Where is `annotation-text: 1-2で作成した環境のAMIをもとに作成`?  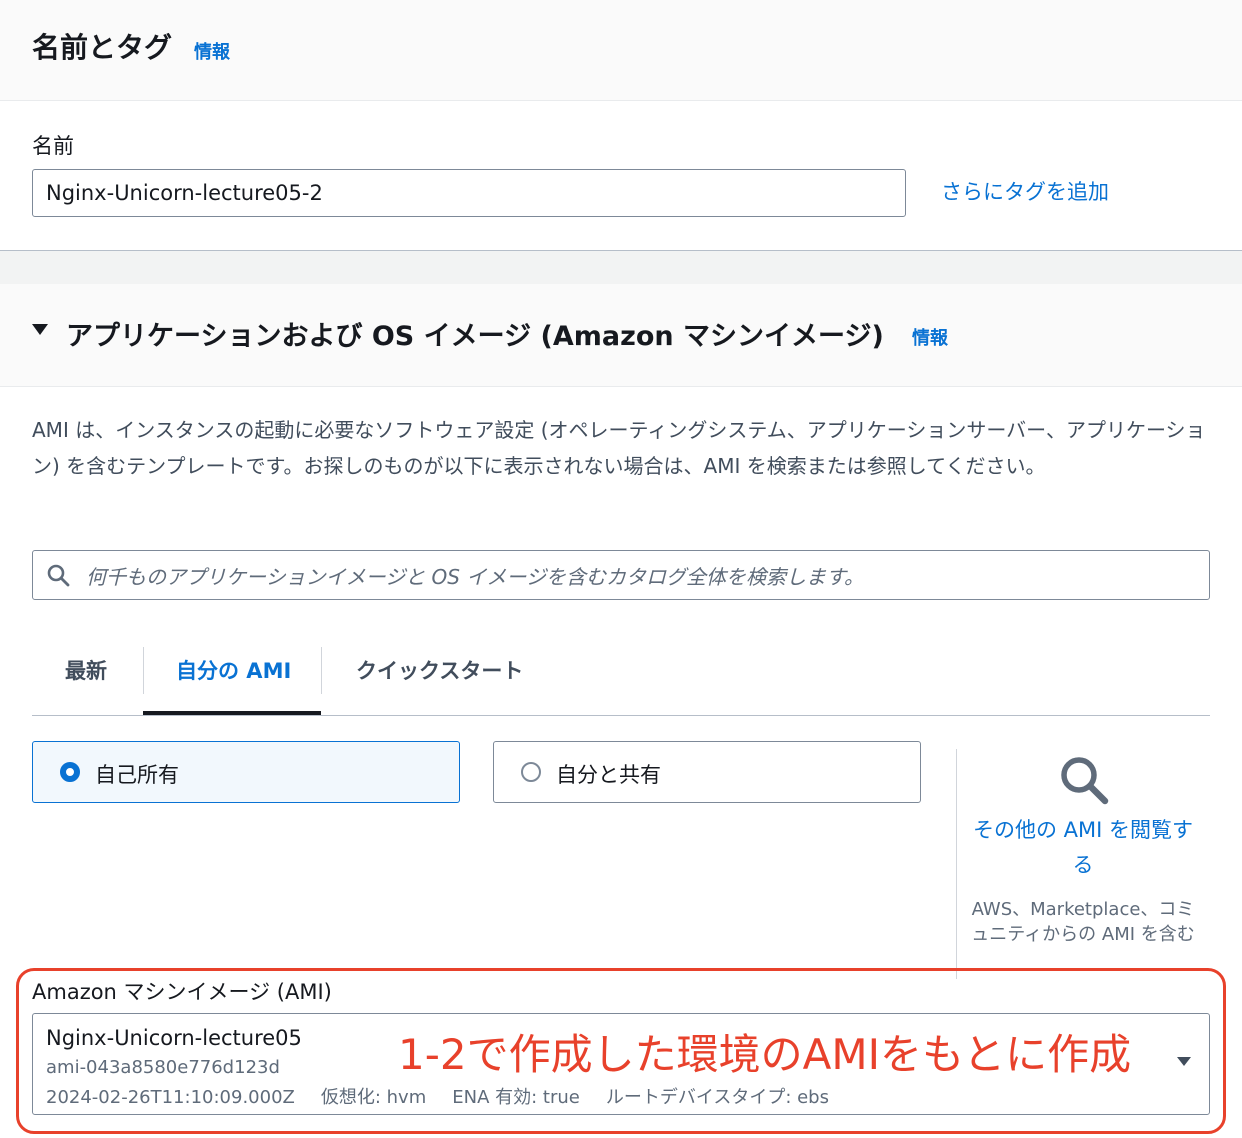 annotation-text: 1-2で作成した環境のAMIをもとに作成 is located at coordinates (765, 1054).